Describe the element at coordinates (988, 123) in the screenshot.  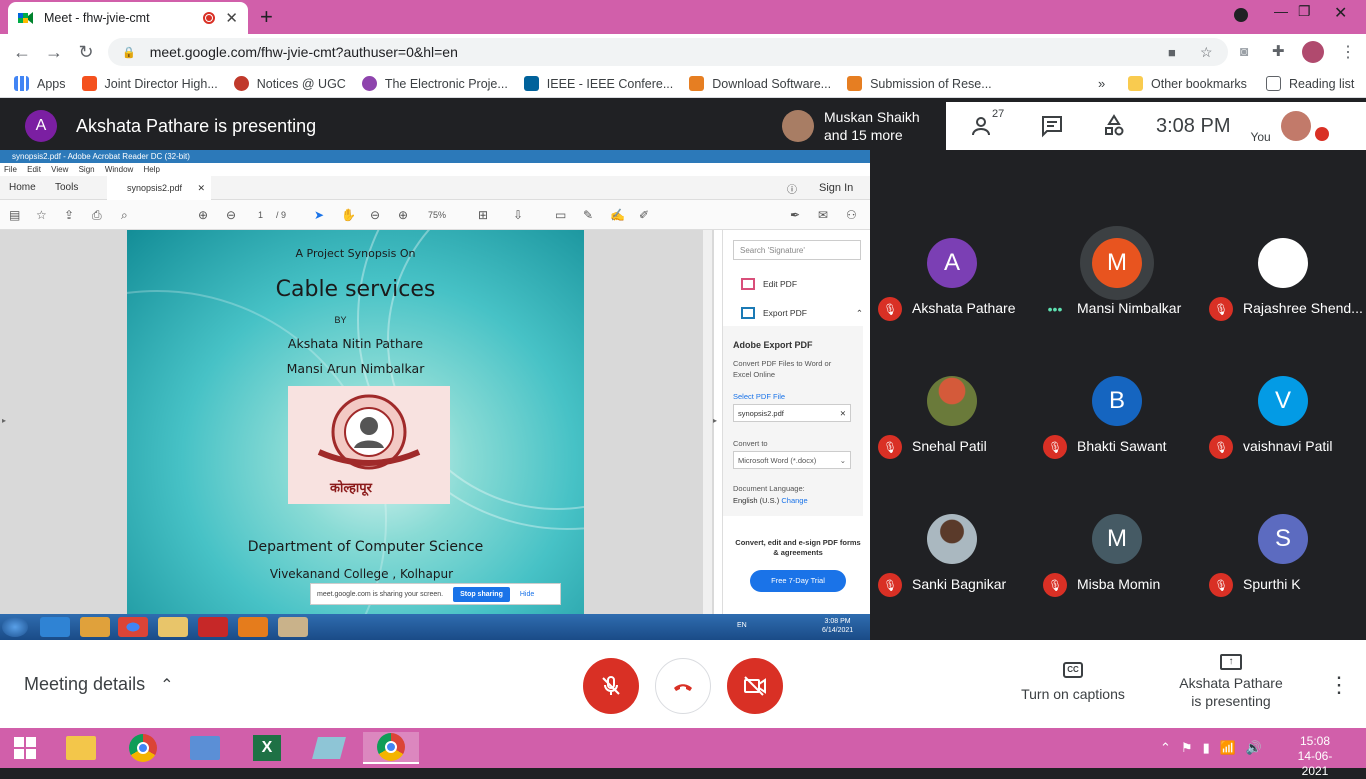
I see `people-icon: 27` at that location.